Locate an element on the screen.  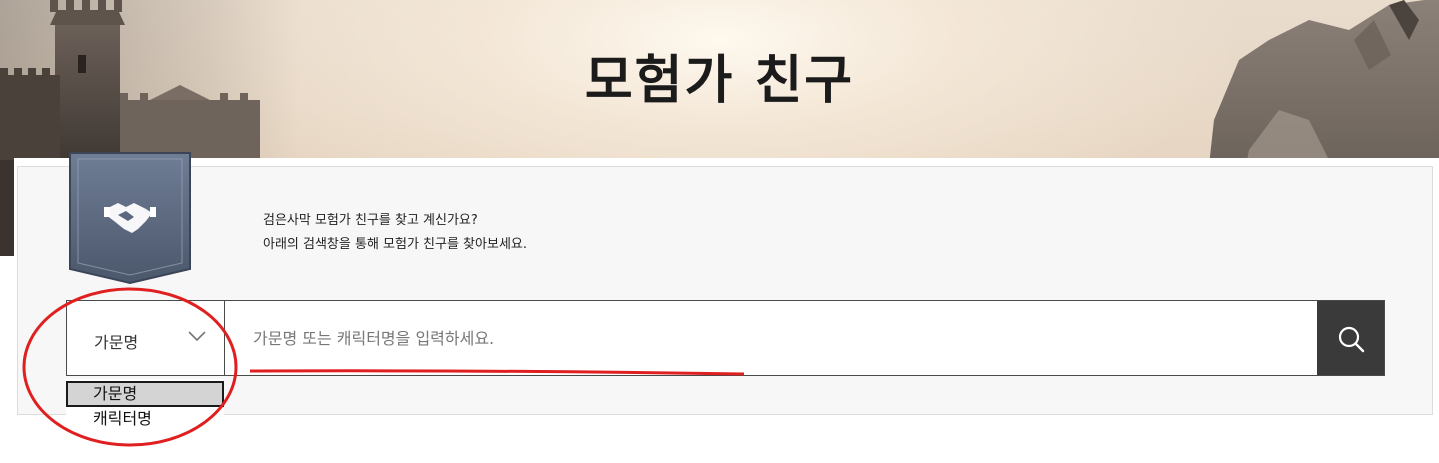
search-icon is located at coordinates (1351, 339).